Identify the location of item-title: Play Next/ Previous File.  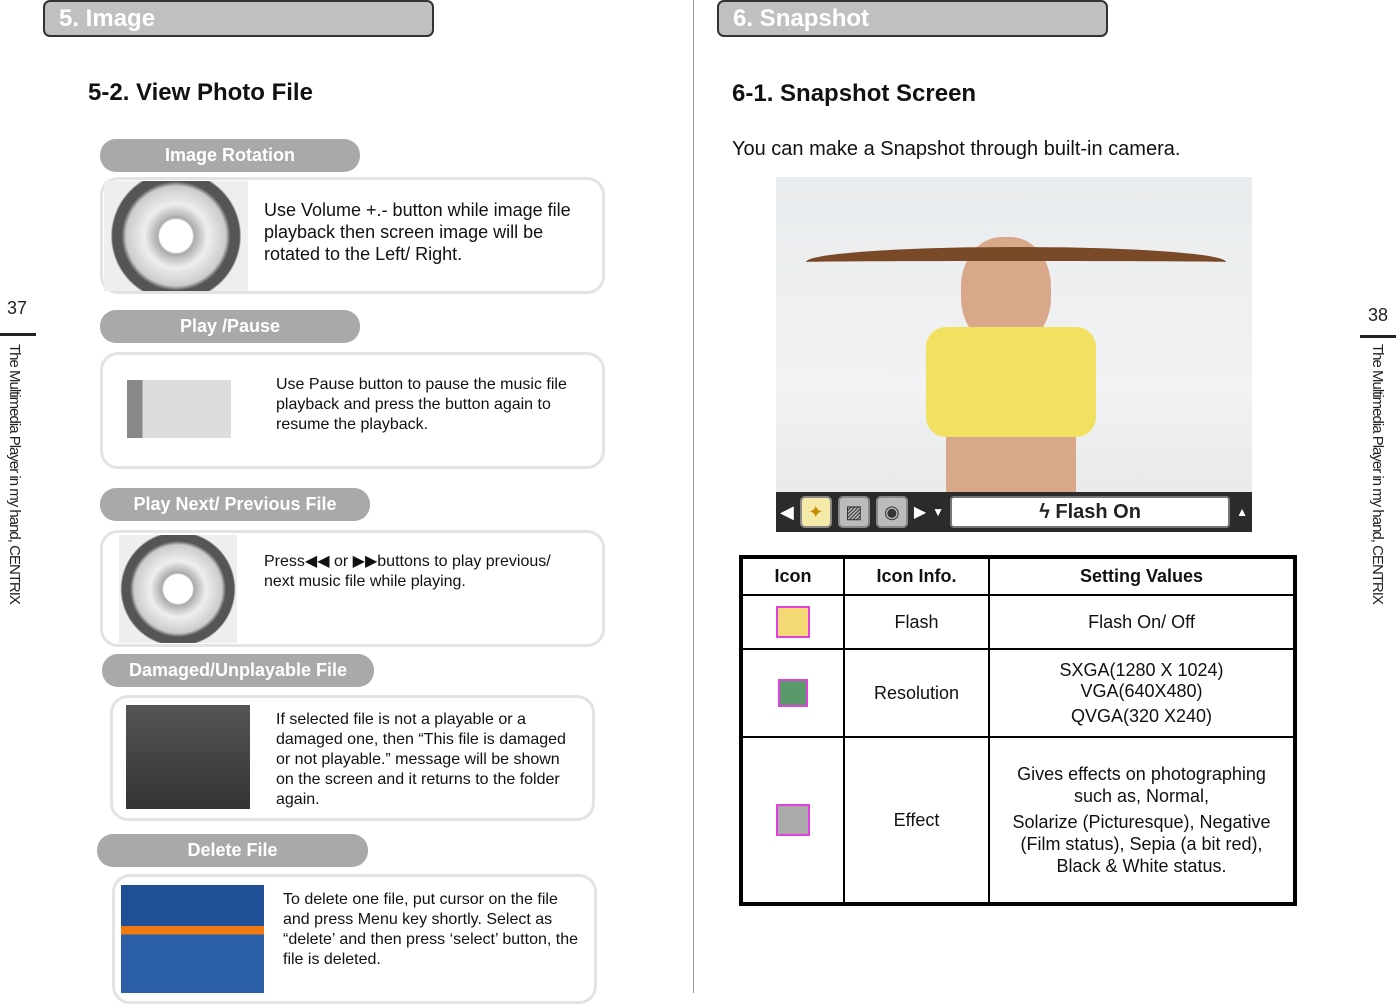
(235, 504).